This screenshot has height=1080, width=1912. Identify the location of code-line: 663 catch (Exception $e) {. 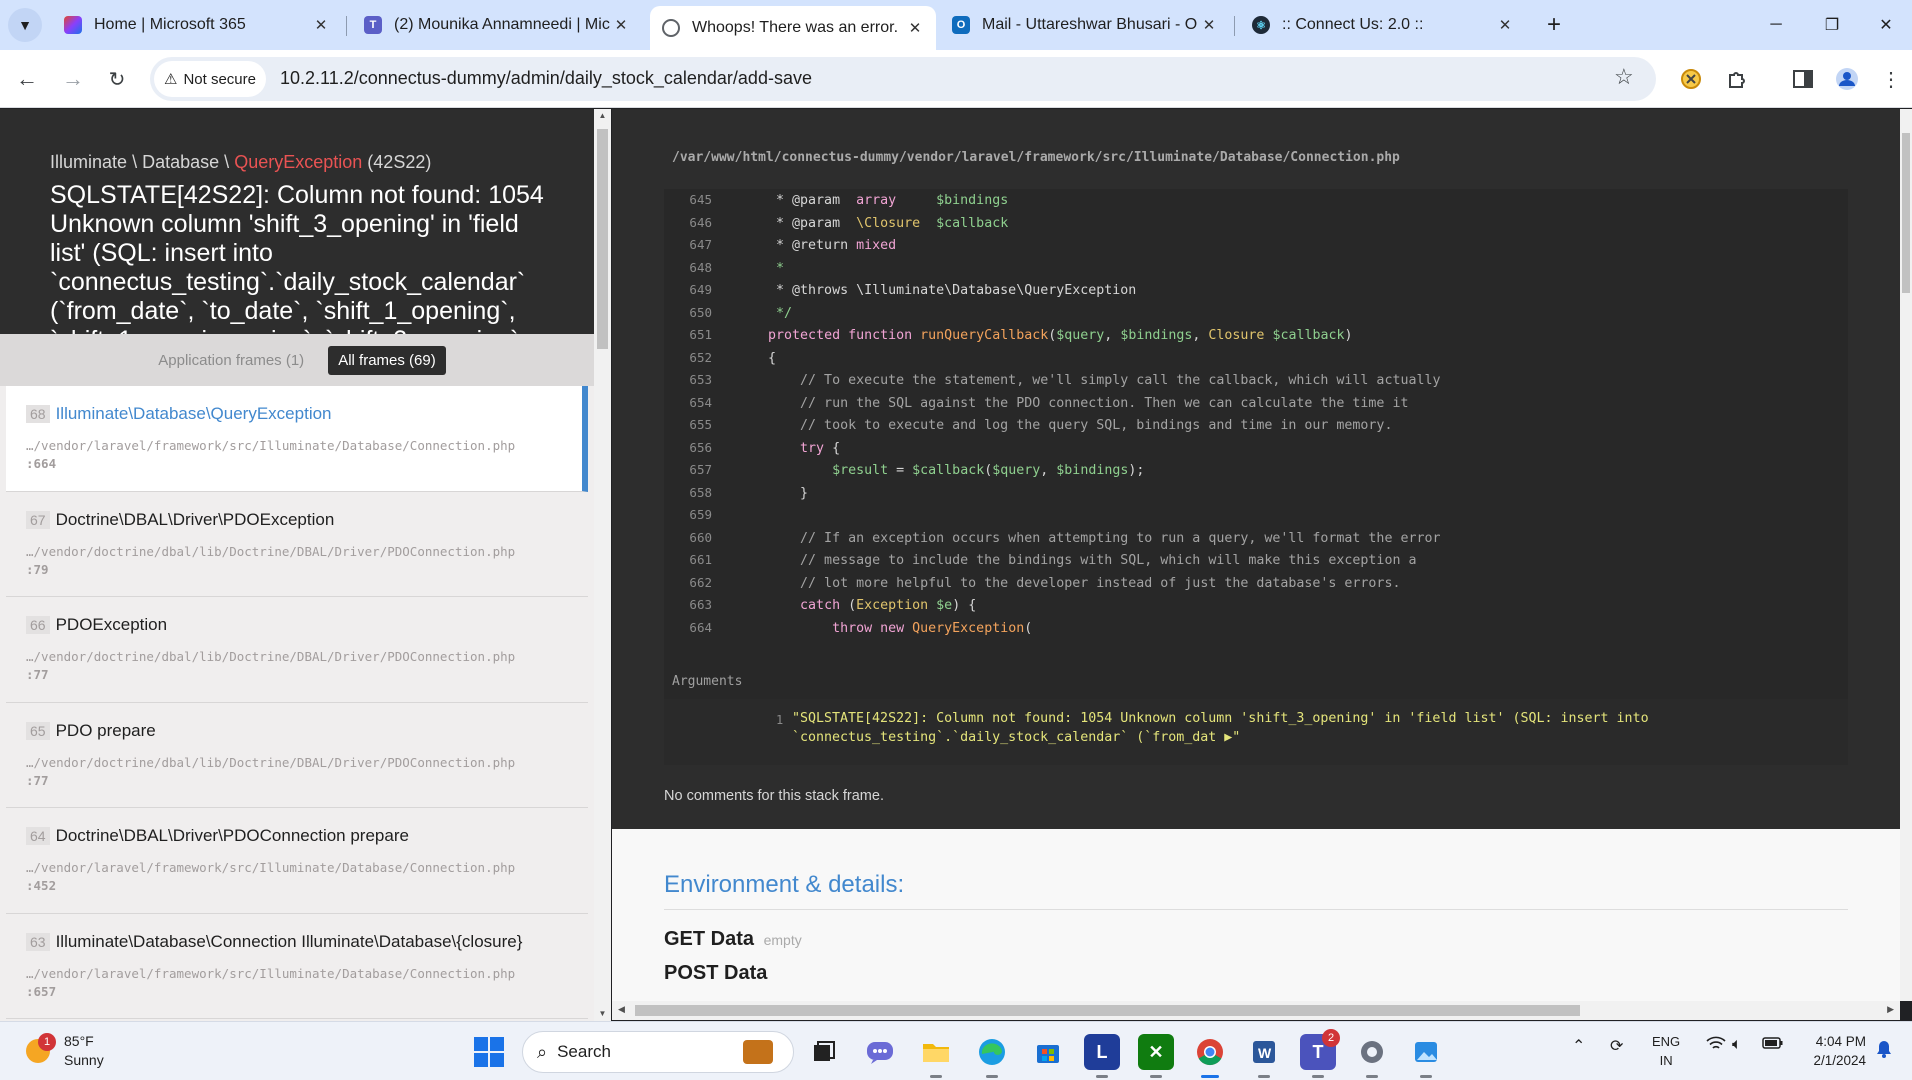
(820, 605).